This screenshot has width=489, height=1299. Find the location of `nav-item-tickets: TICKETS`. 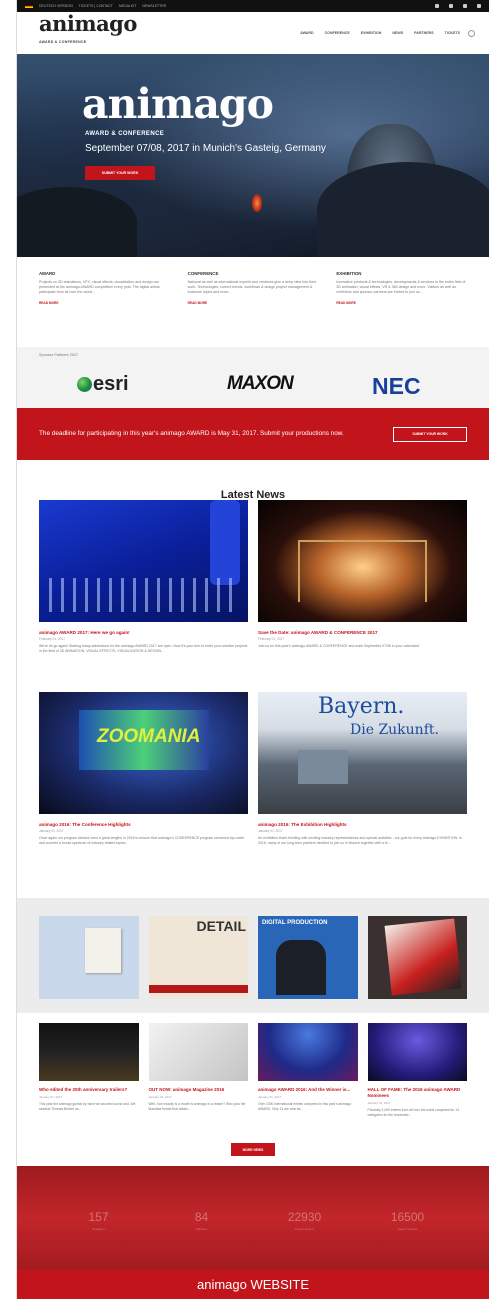

nav-item-tickets: TICKETS is located at coordinates (452, 33).